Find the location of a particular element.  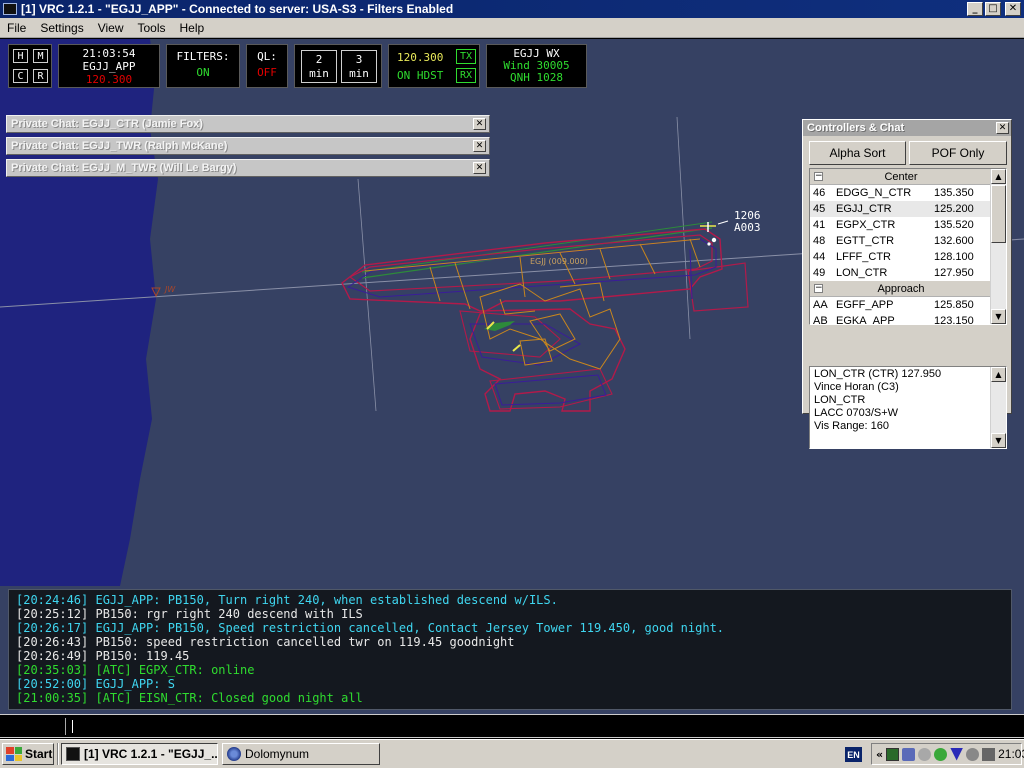

key-m: M is located at coordinates (40, 56).